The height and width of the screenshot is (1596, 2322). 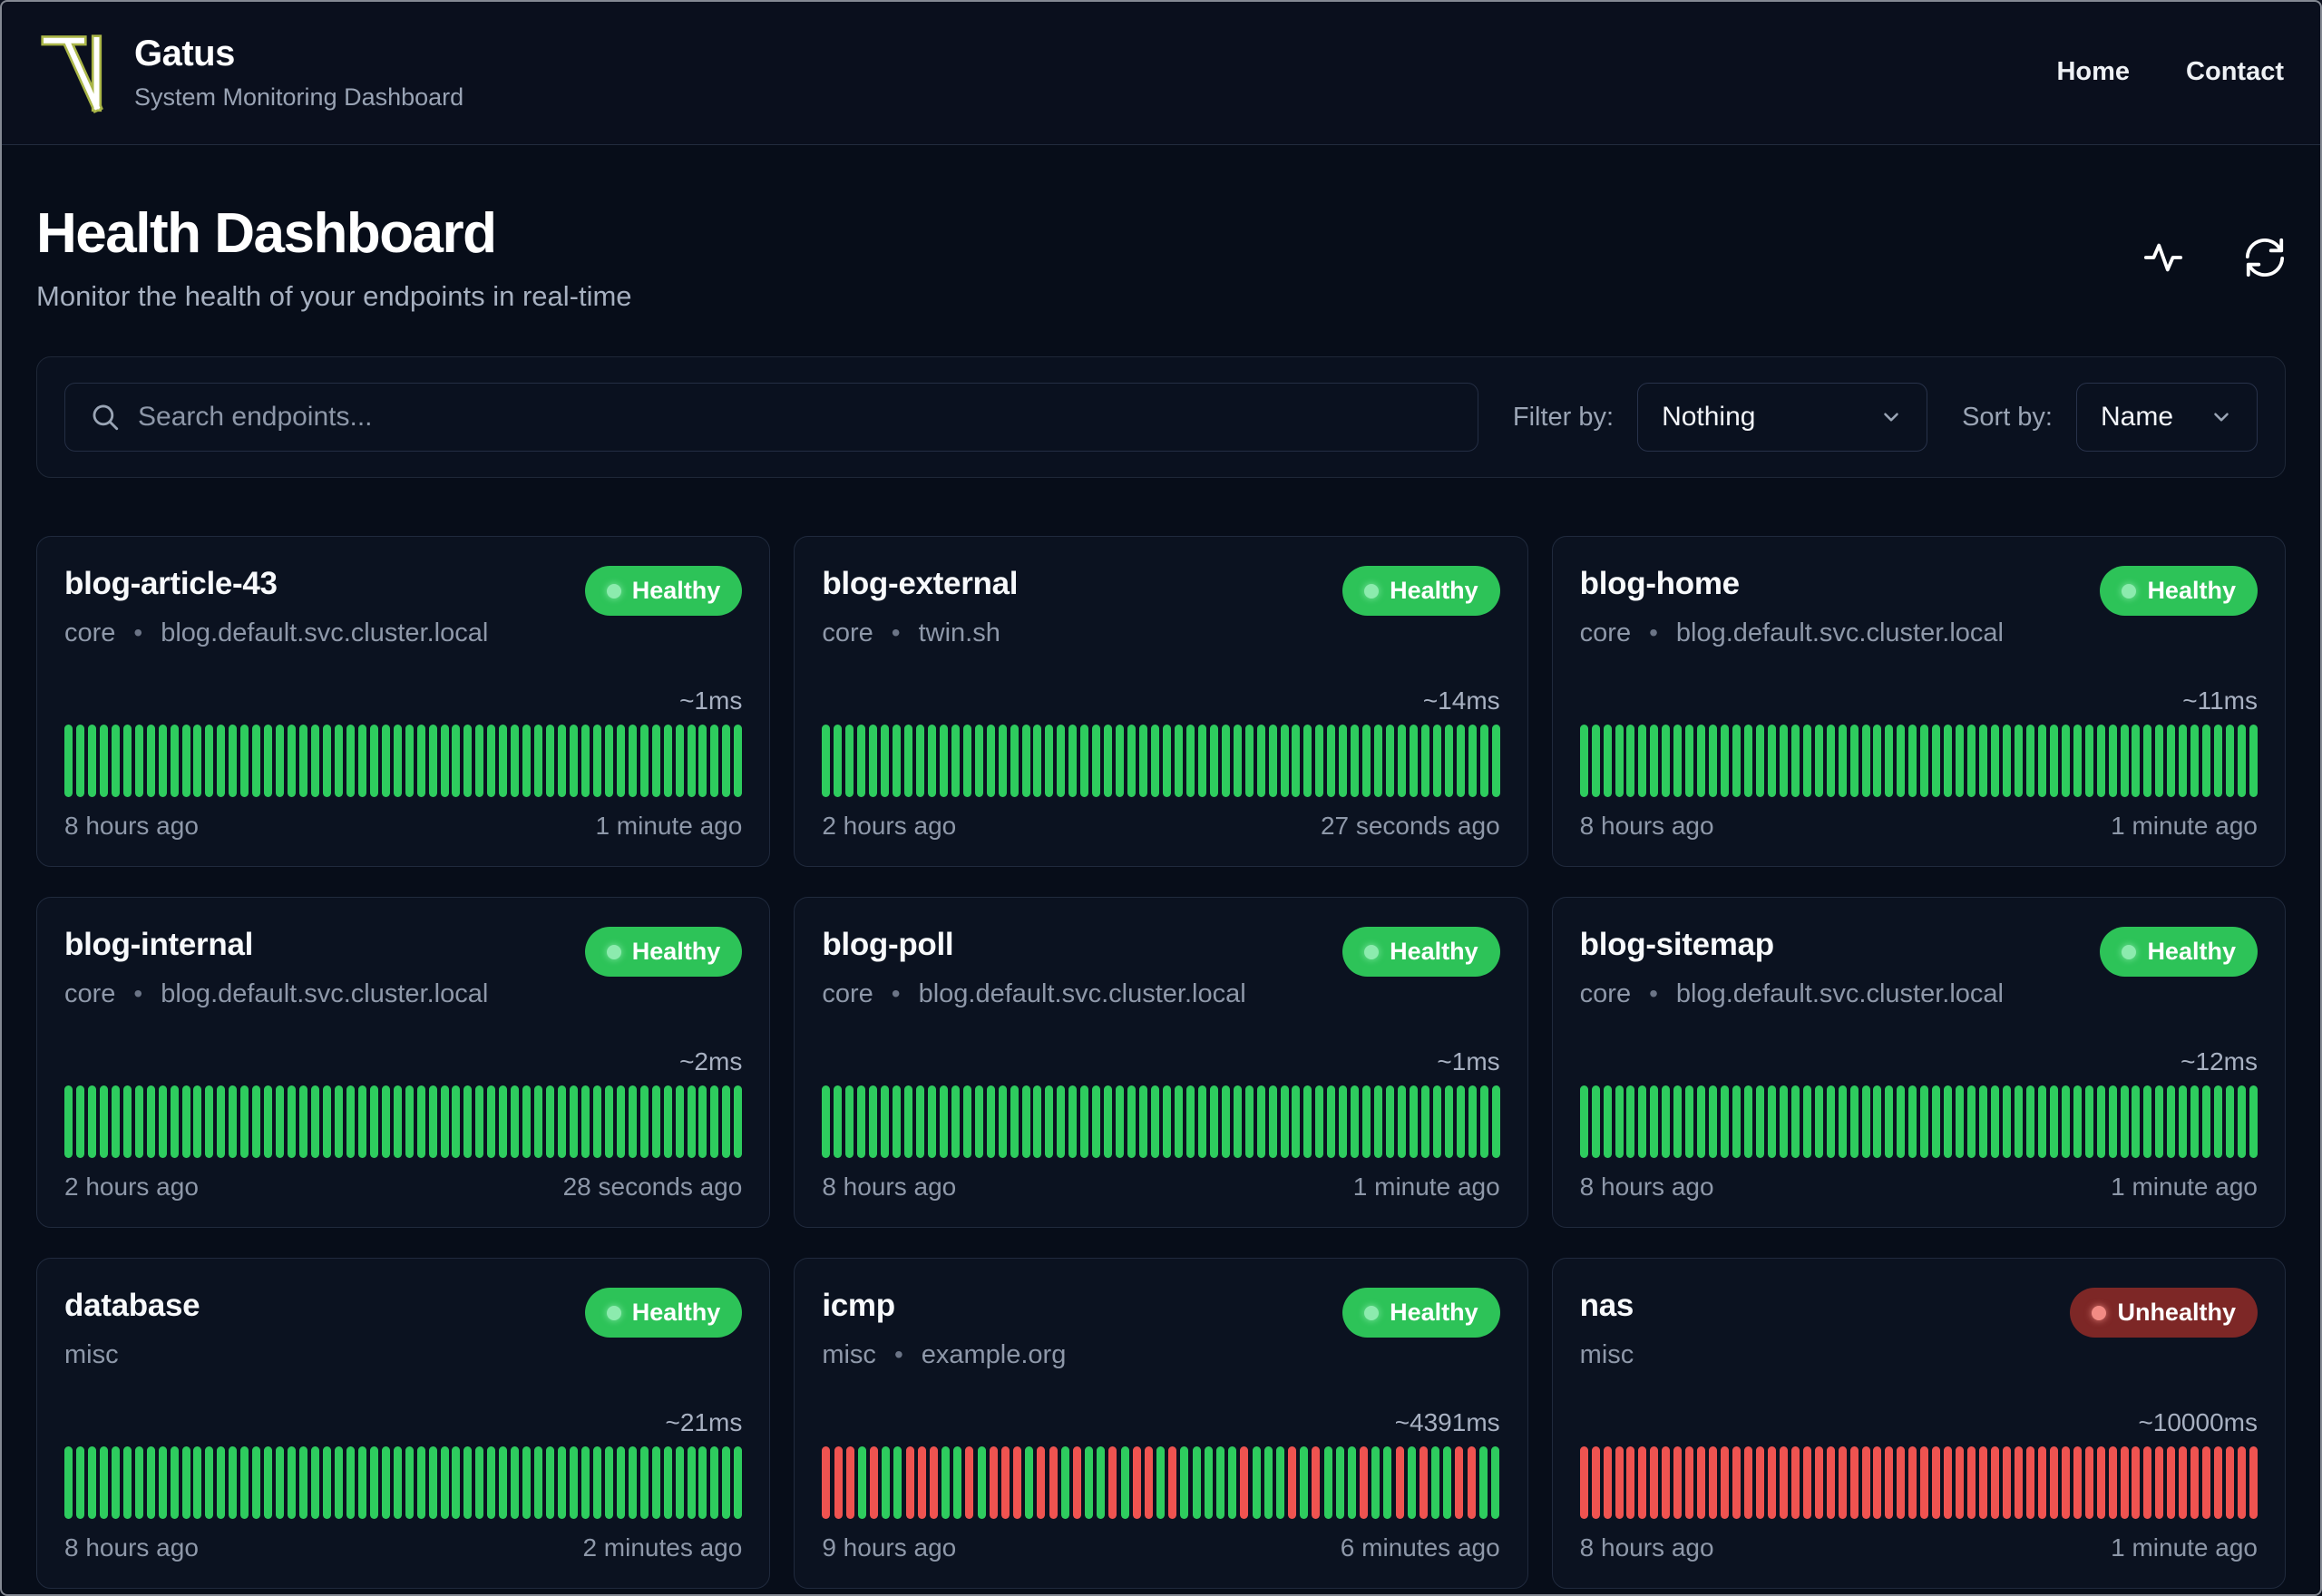 I want to click on filter-select: Nothing, so click(x=1782, y=417).